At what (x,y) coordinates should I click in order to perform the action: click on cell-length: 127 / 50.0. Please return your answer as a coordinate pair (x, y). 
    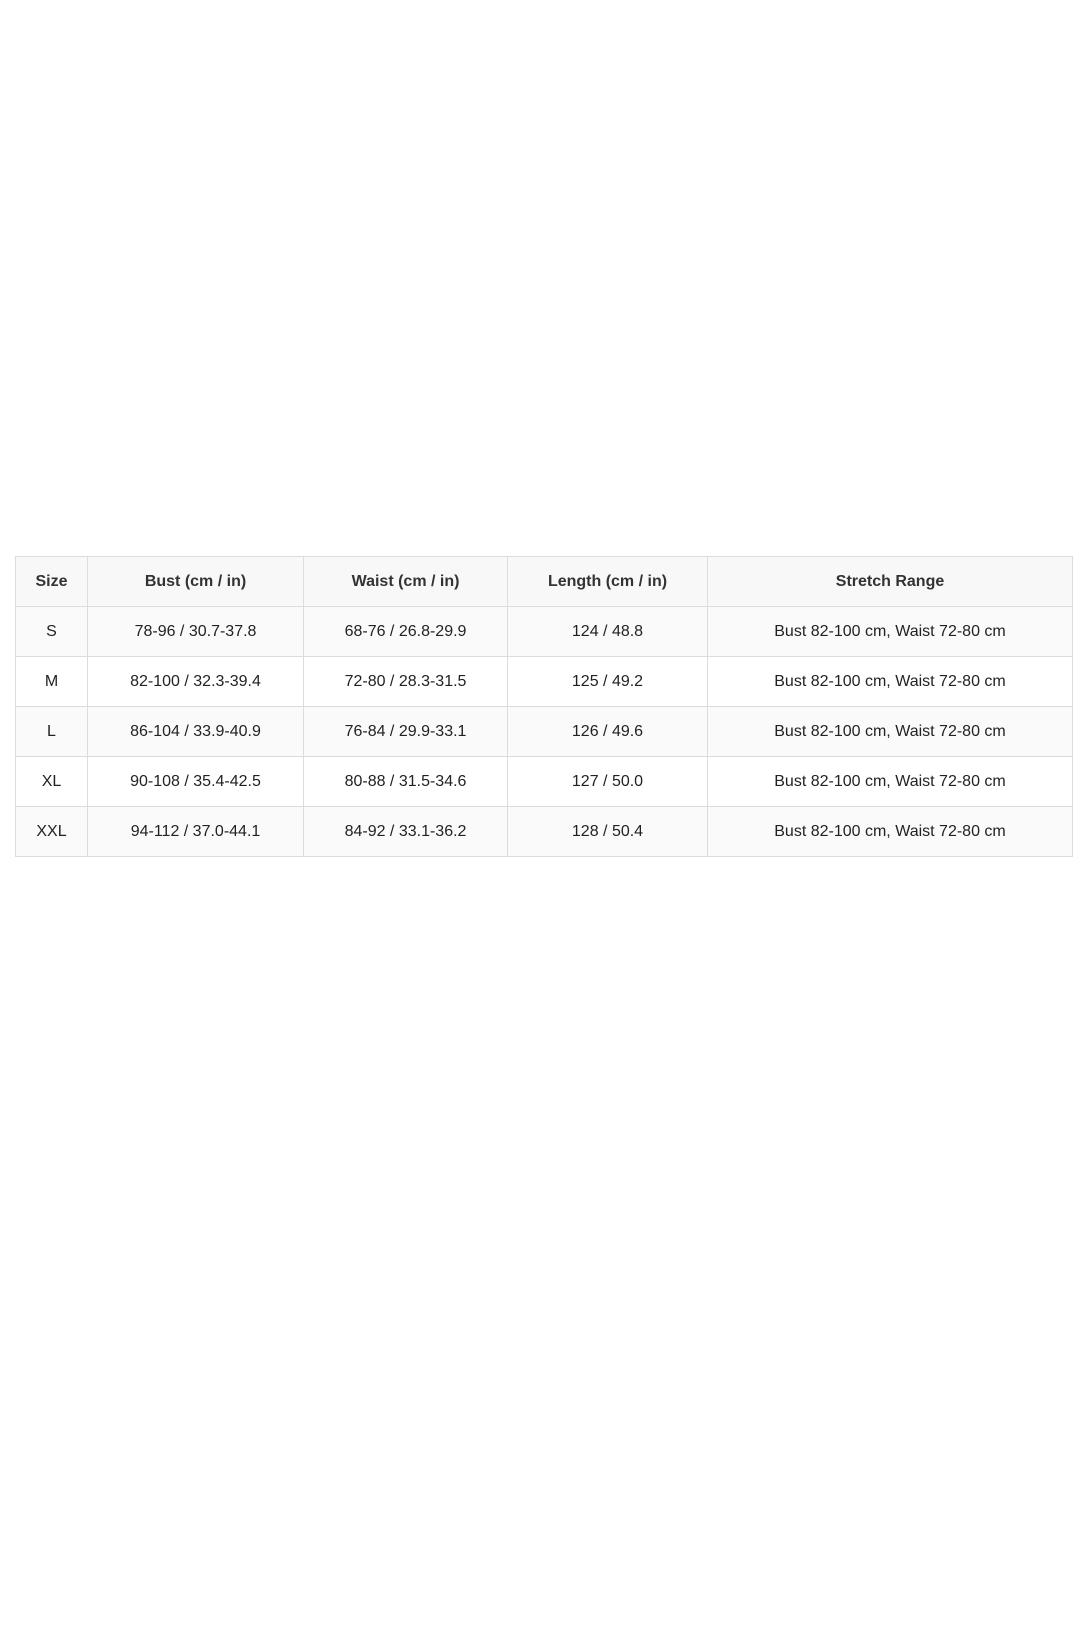
    Looking at the image, I should click on (607, 781).